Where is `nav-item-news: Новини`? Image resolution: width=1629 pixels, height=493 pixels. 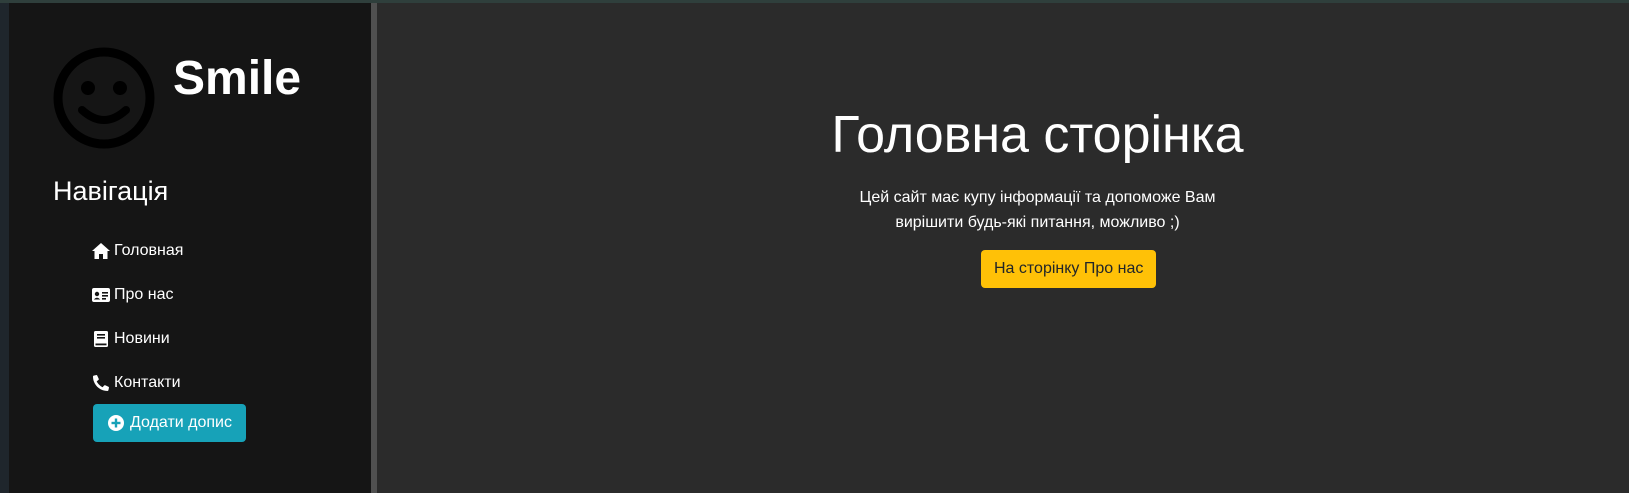
nav-item-news: Новини is located at coordinates (137, 339).